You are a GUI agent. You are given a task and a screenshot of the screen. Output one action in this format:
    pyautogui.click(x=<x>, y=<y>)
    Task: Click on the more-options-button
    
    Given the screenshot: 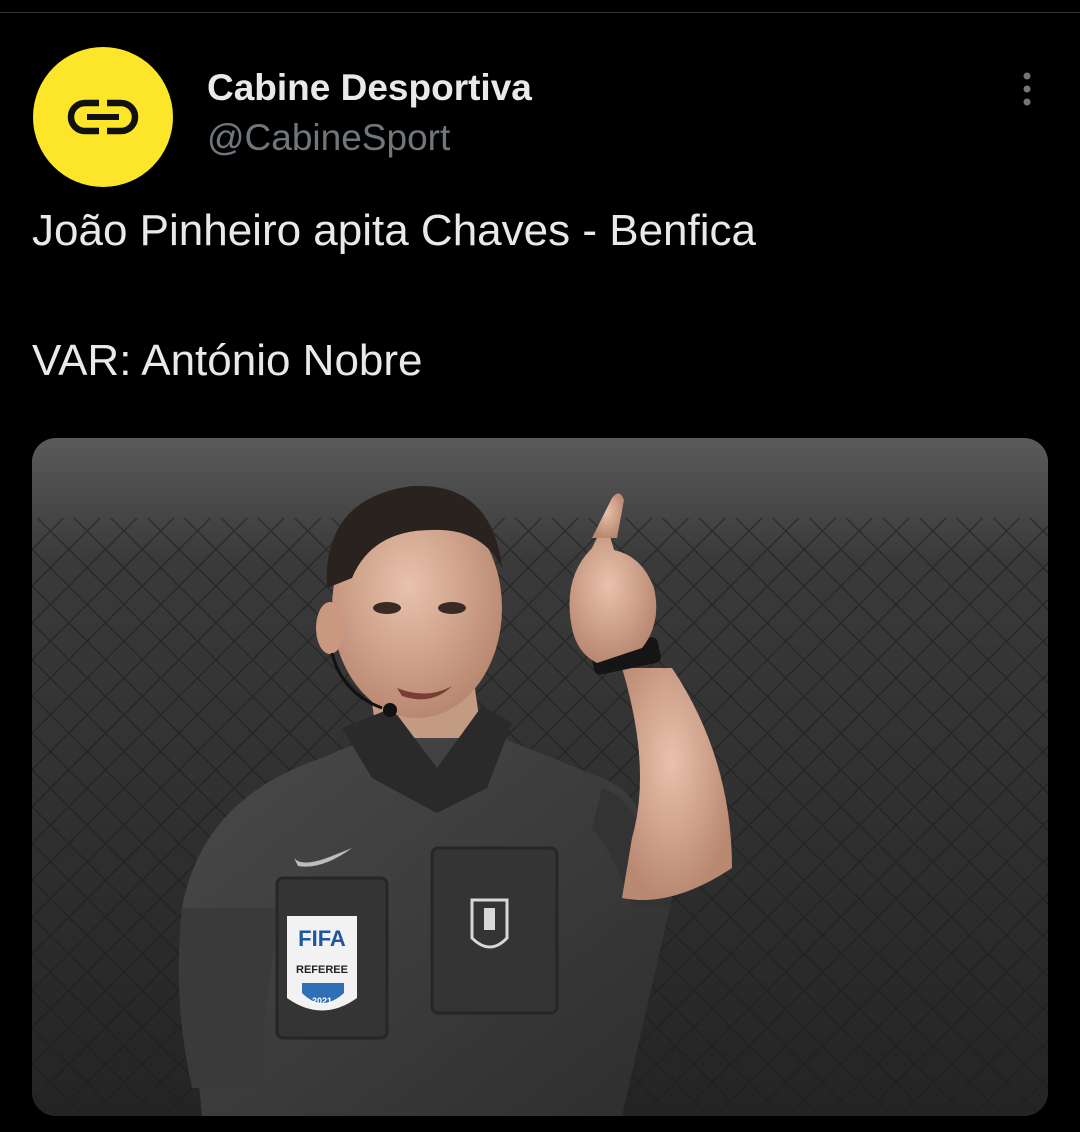 What is the action you would take?
    pyautogui.click(x=1027, y=89)
    